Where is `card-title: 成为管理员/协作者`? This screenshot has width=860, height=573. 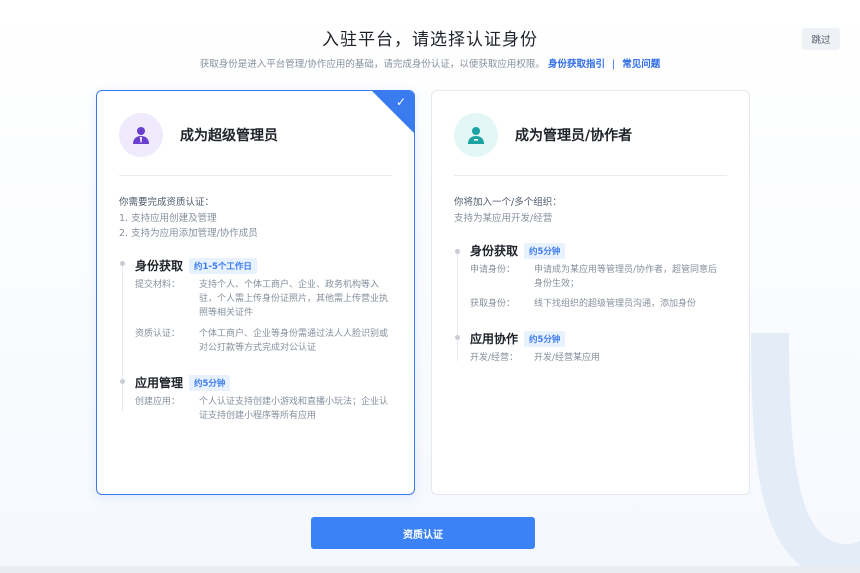 card-title: 成为管理员/协作者 is located at coordinates (574, 136).